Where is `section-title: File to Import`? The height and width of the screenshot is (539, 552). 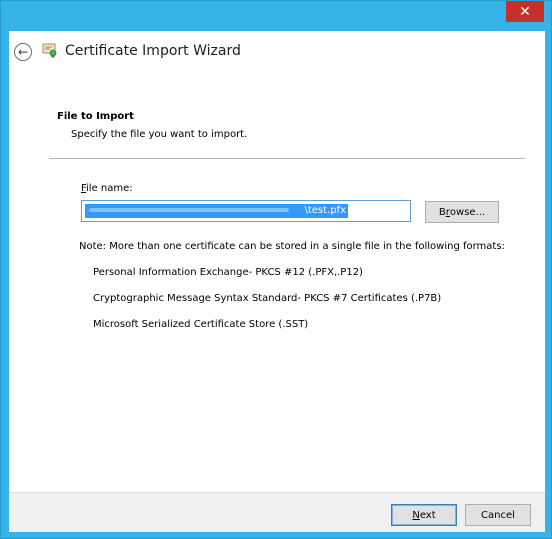
section-title: File to Import is located at coordinates (95, 116).